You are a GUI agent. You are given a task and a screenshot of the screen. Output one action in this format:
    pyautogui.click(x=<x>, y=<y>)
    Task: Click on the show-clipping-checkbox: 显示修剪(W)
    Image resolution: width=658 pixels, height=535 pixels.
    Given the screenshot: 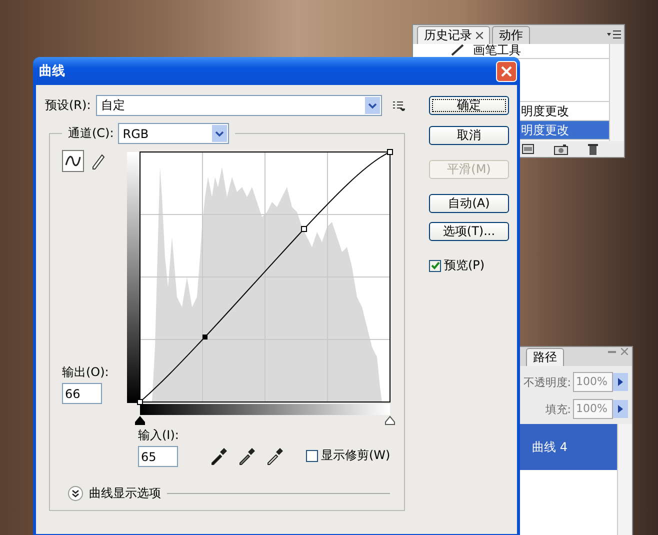 What is the action you would take?
    pyautogui.click(x=348, y=455)
    